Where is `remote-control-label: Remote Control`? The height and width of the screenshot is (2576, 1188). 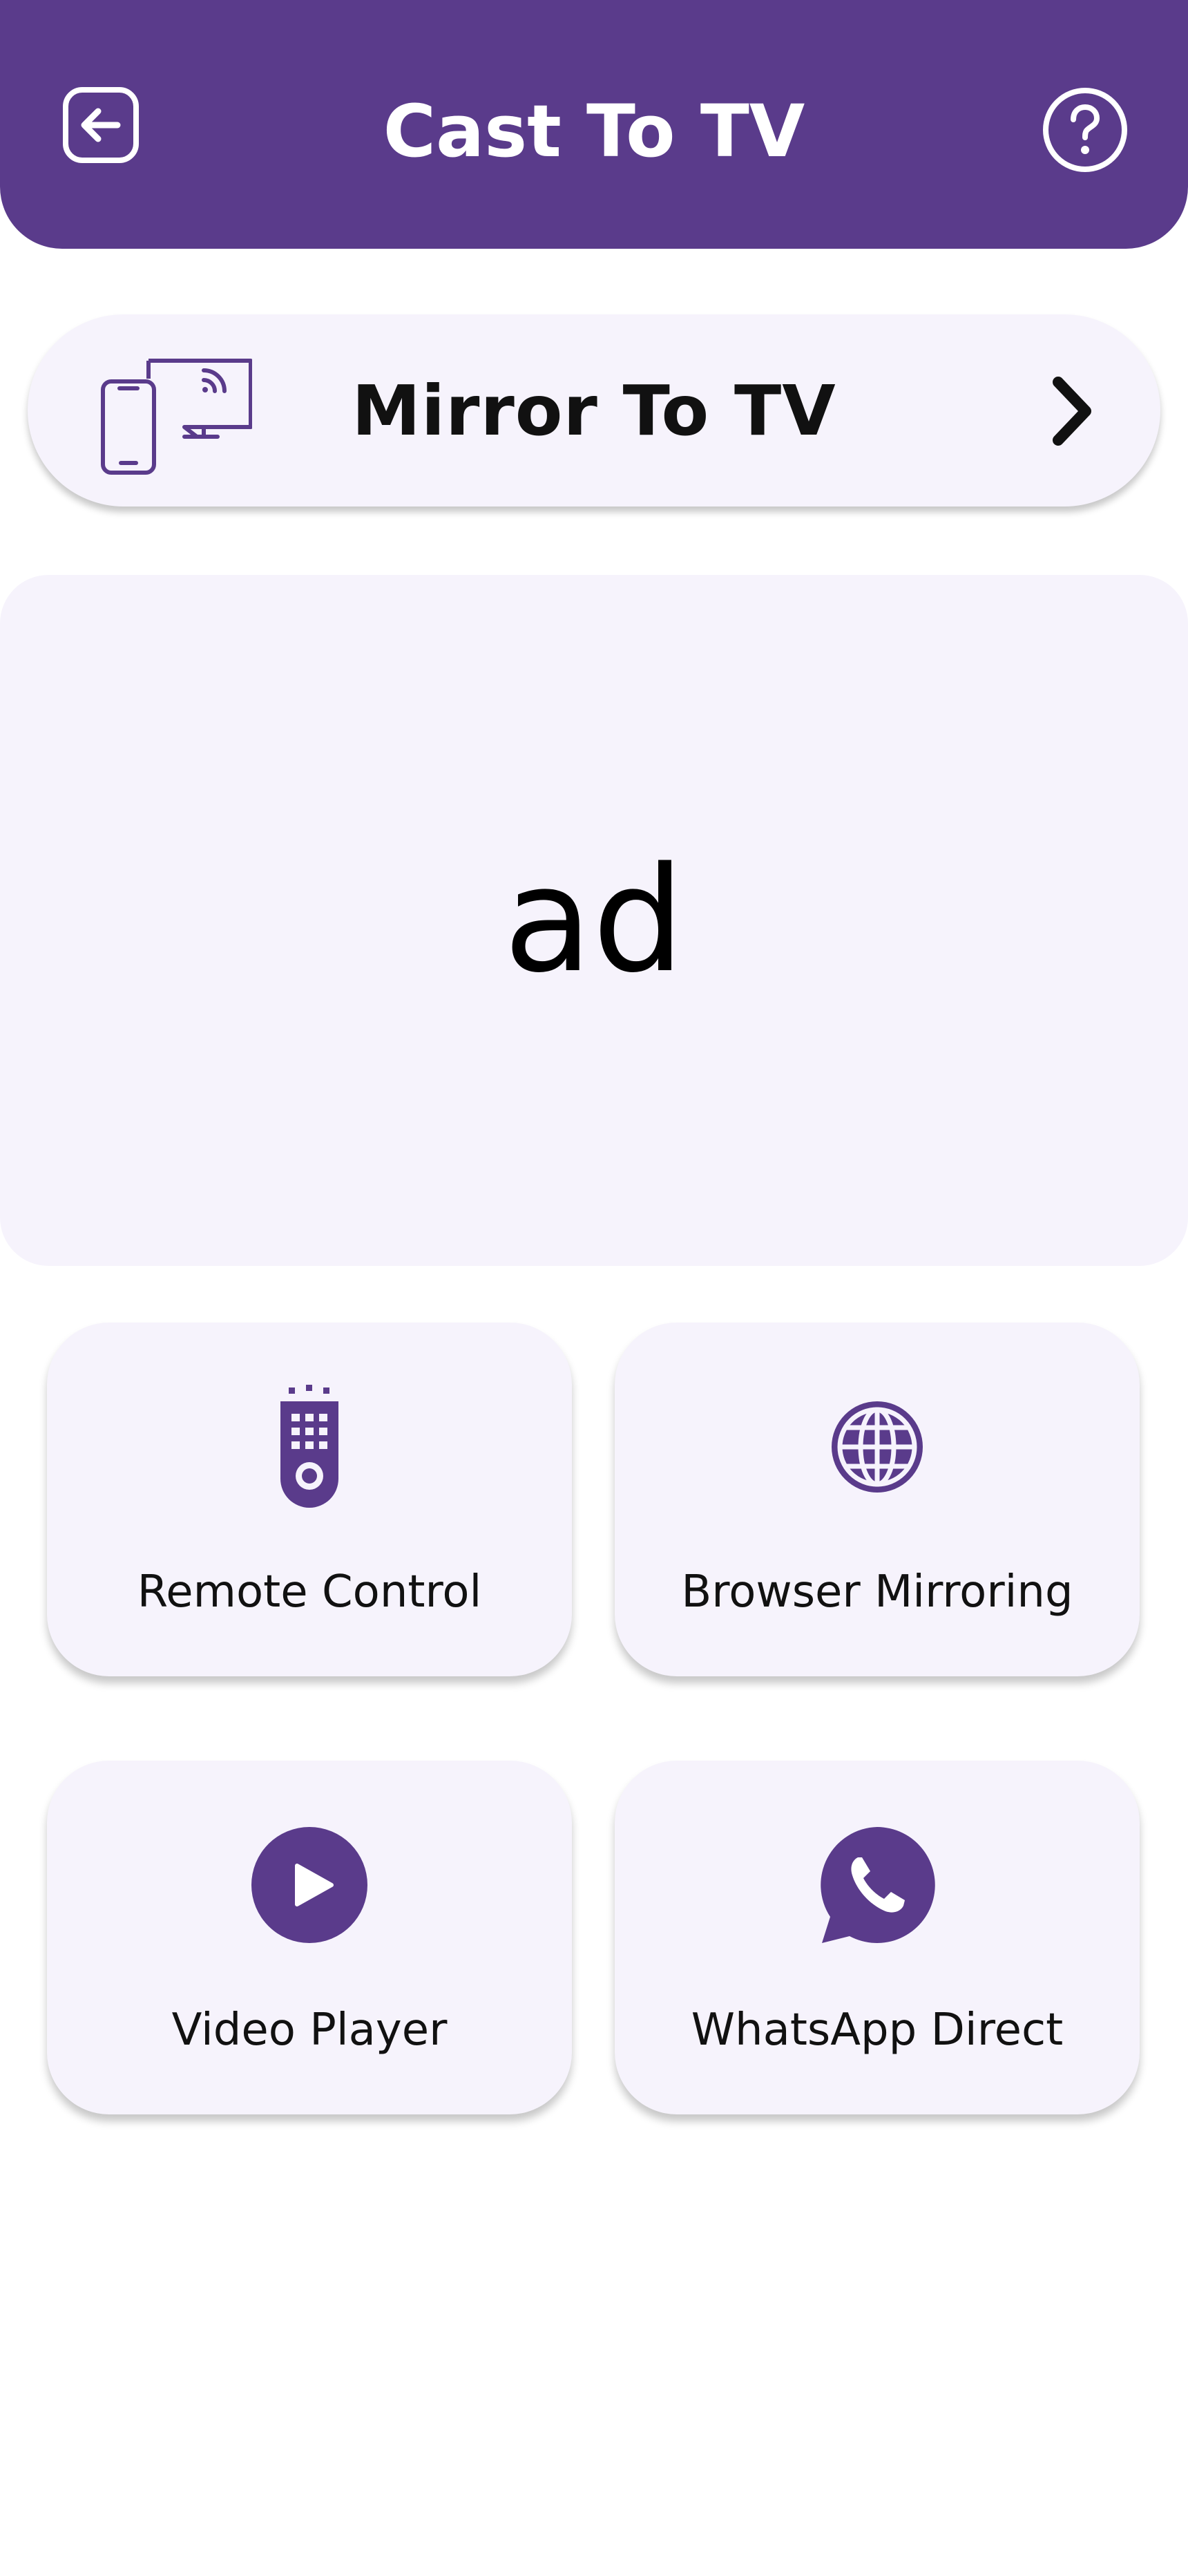
remote-control-label: Remote Control is located at coordinates (309, 1592).